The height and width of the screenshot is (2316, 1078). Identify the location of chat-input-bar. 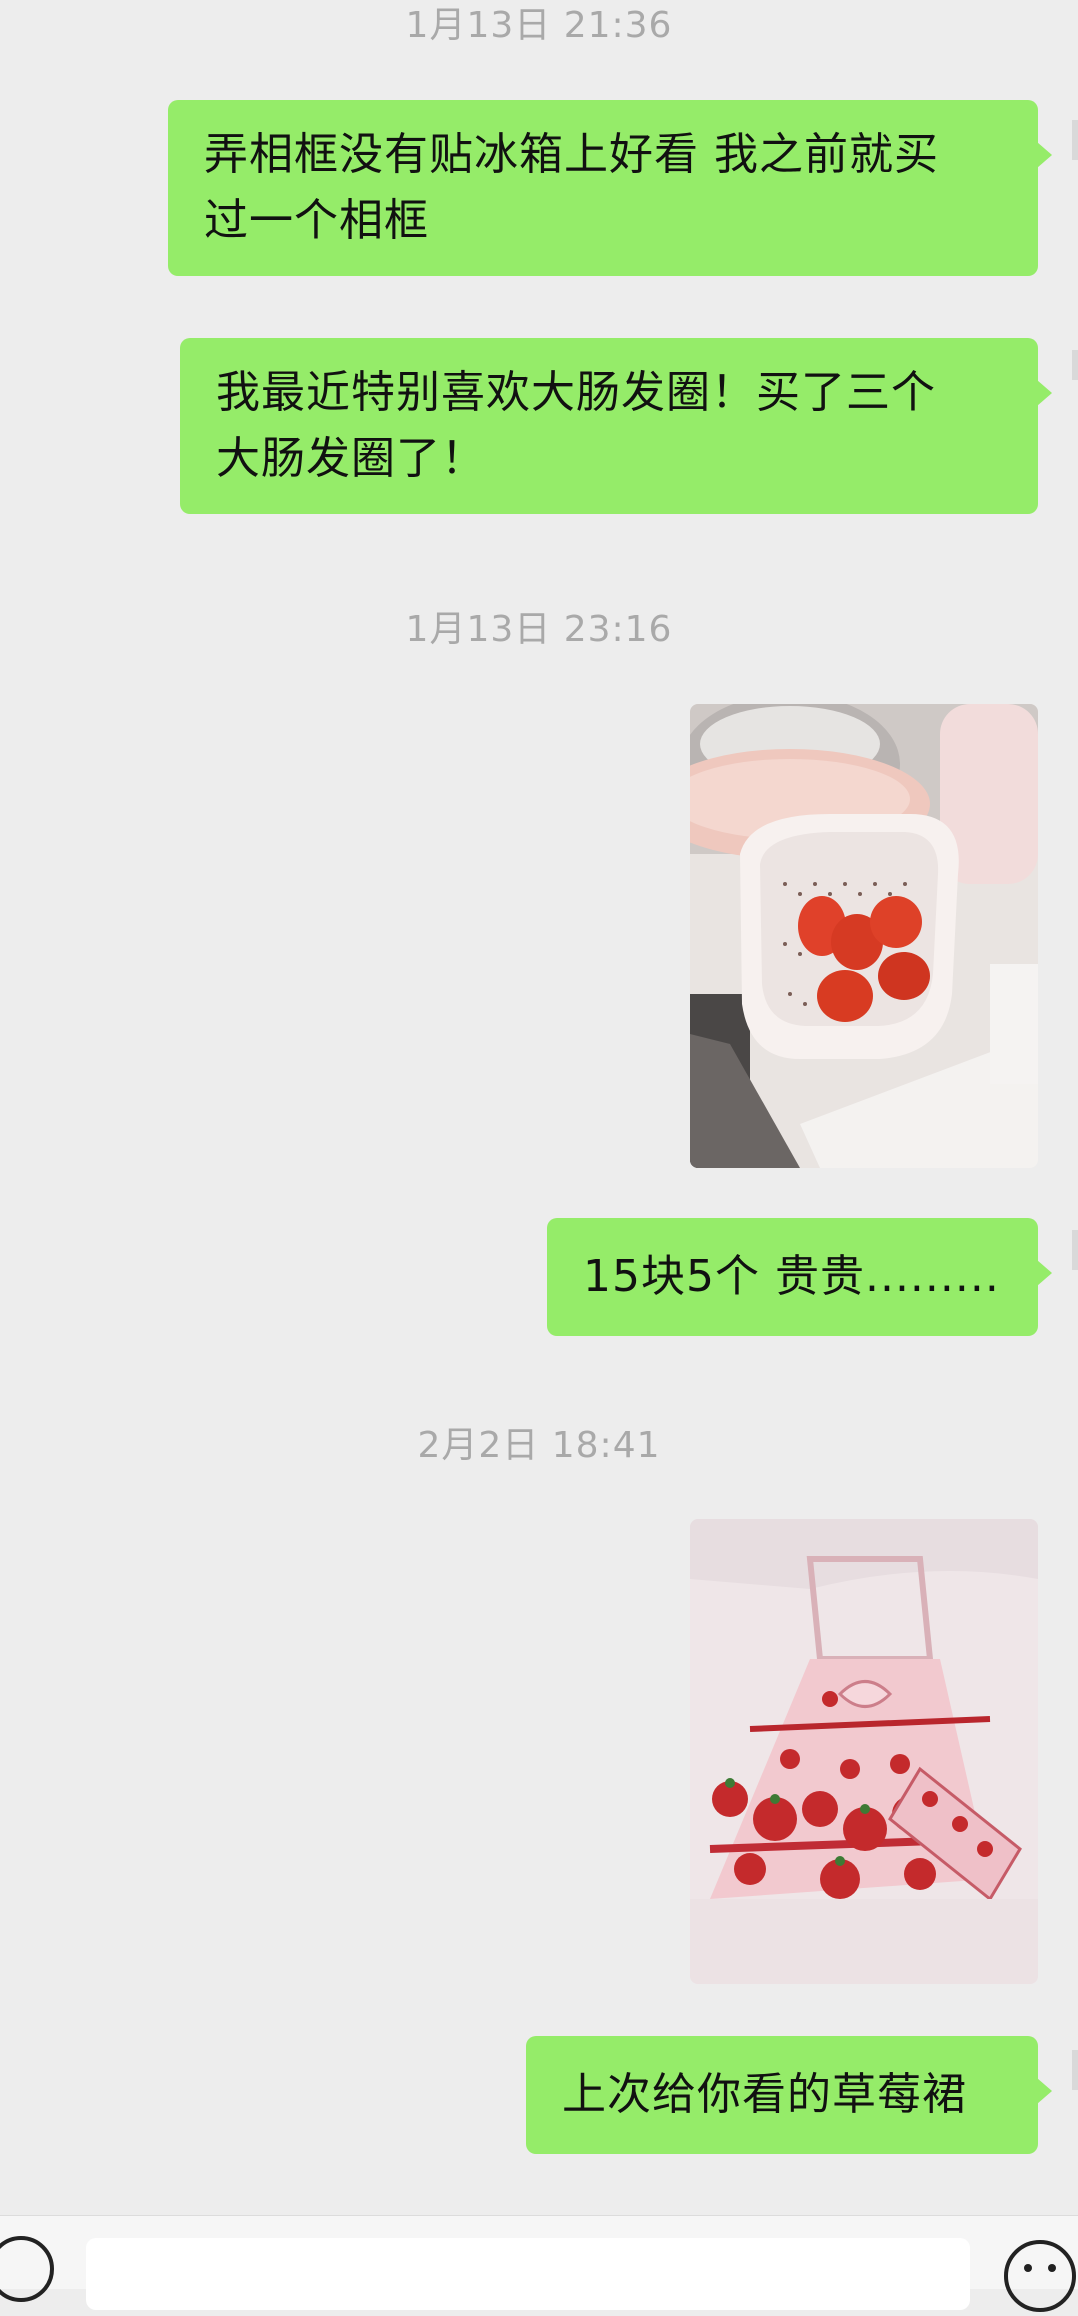
(539, 2263).